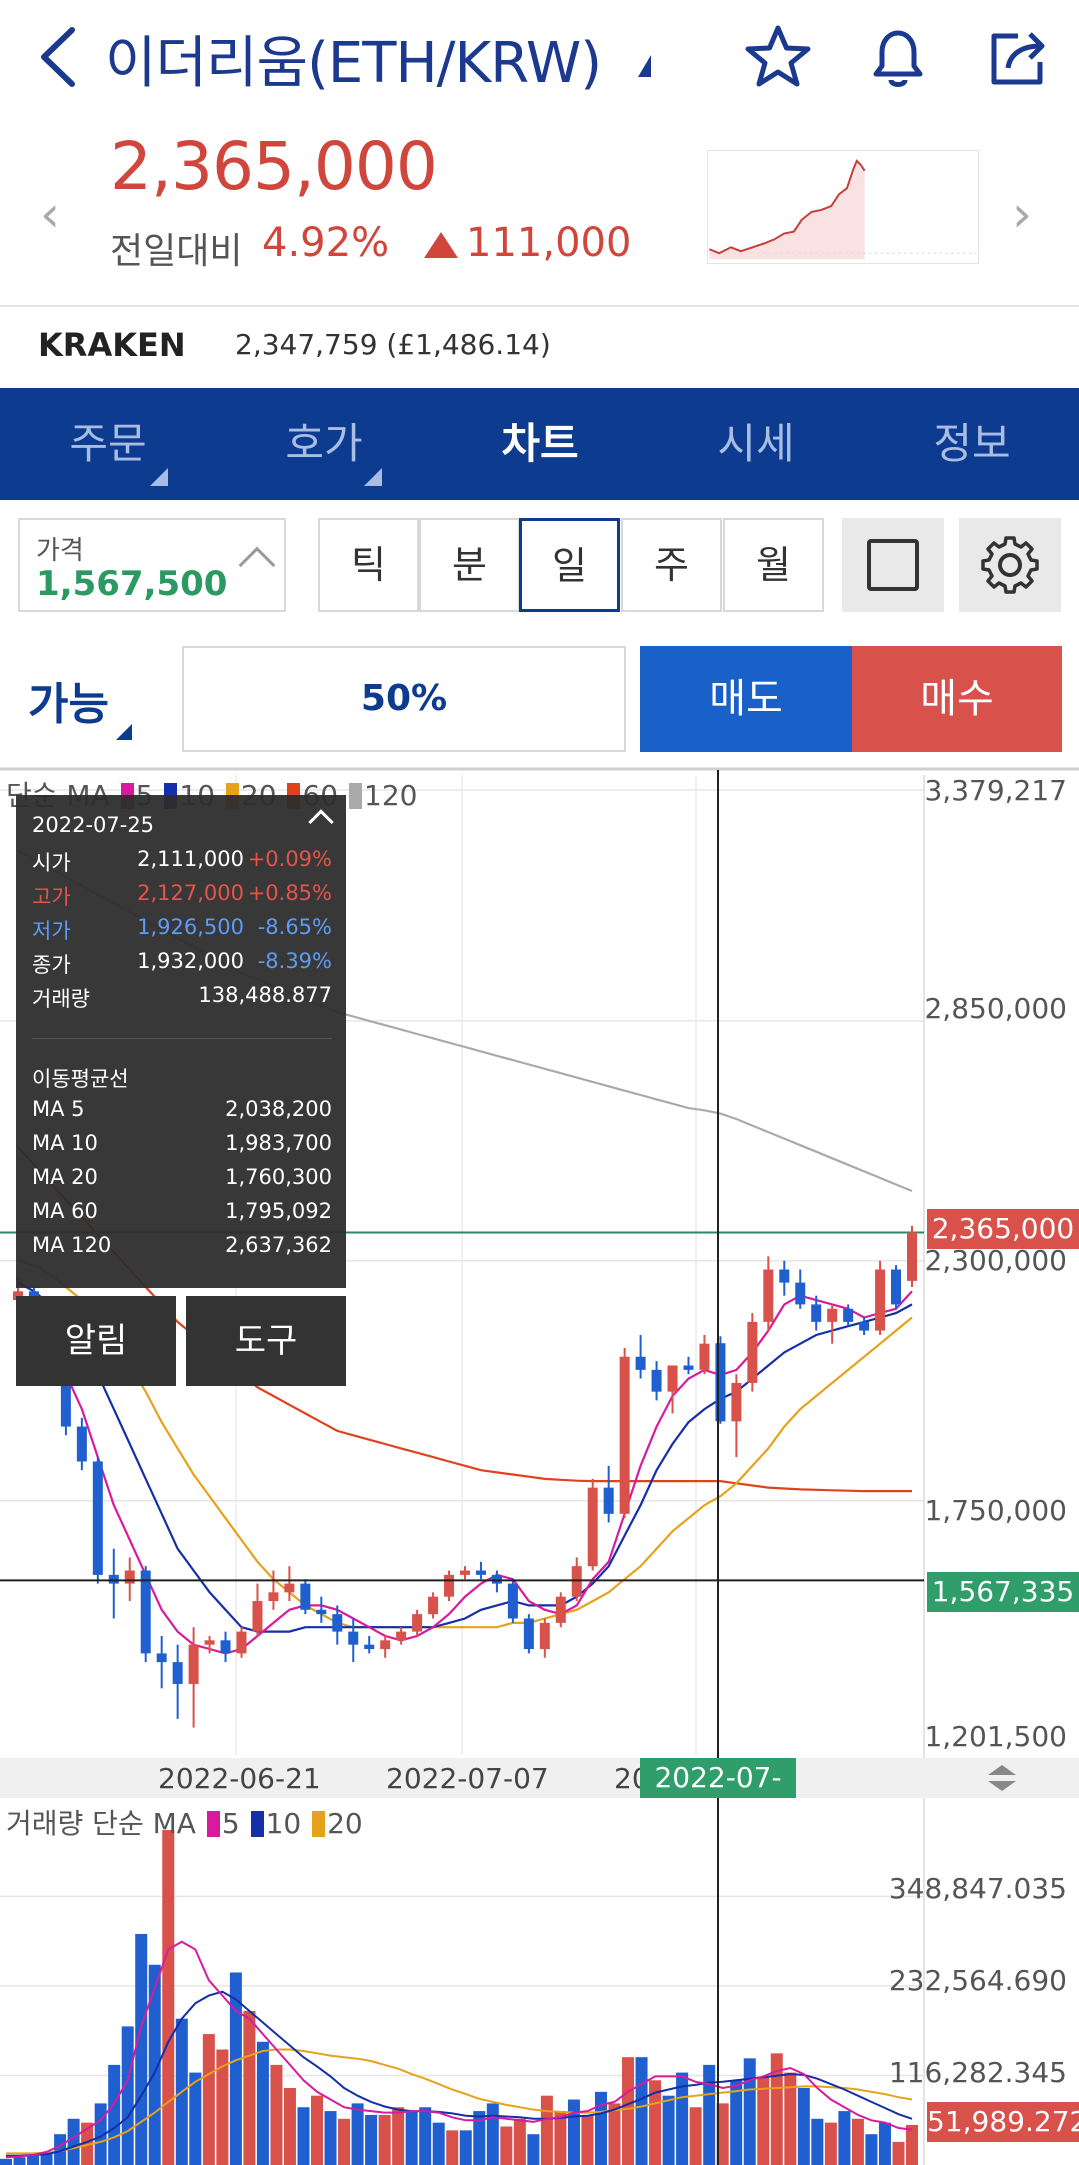  Describe the element at coordinates (182, 862) in the screenshot. I see `tooltip-open-row: 시가 2,111,000 +0.09%` at that location.